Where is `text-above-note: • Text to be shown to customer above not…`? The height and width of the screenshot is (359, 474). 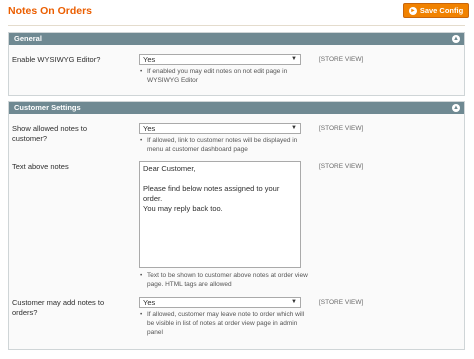 text-above-note: • Text to be shown to customer above not… is located at coordinates (224, 280).